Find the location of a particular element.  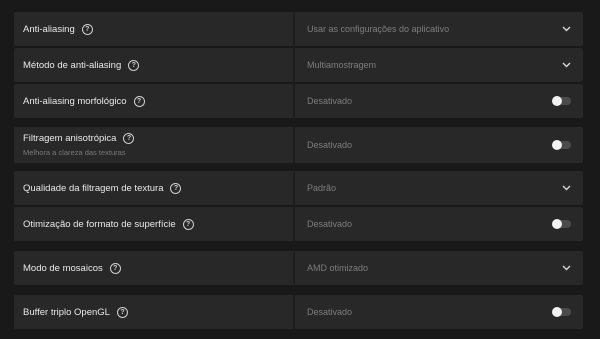

label-line: Otimização de formato de superfície ? is located at coordinates (158, 224).